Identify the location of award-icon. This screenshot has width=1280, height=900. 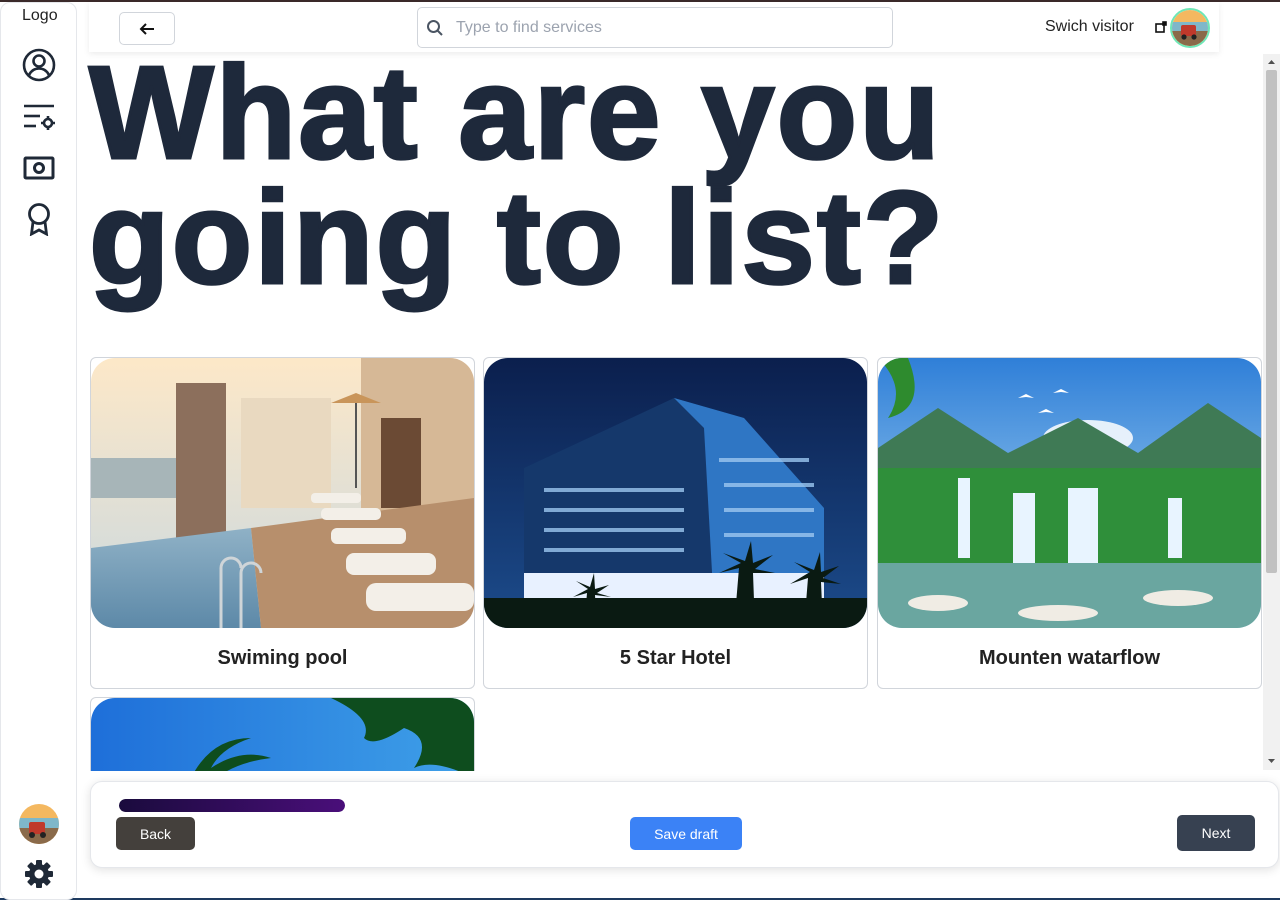
(39, 219).